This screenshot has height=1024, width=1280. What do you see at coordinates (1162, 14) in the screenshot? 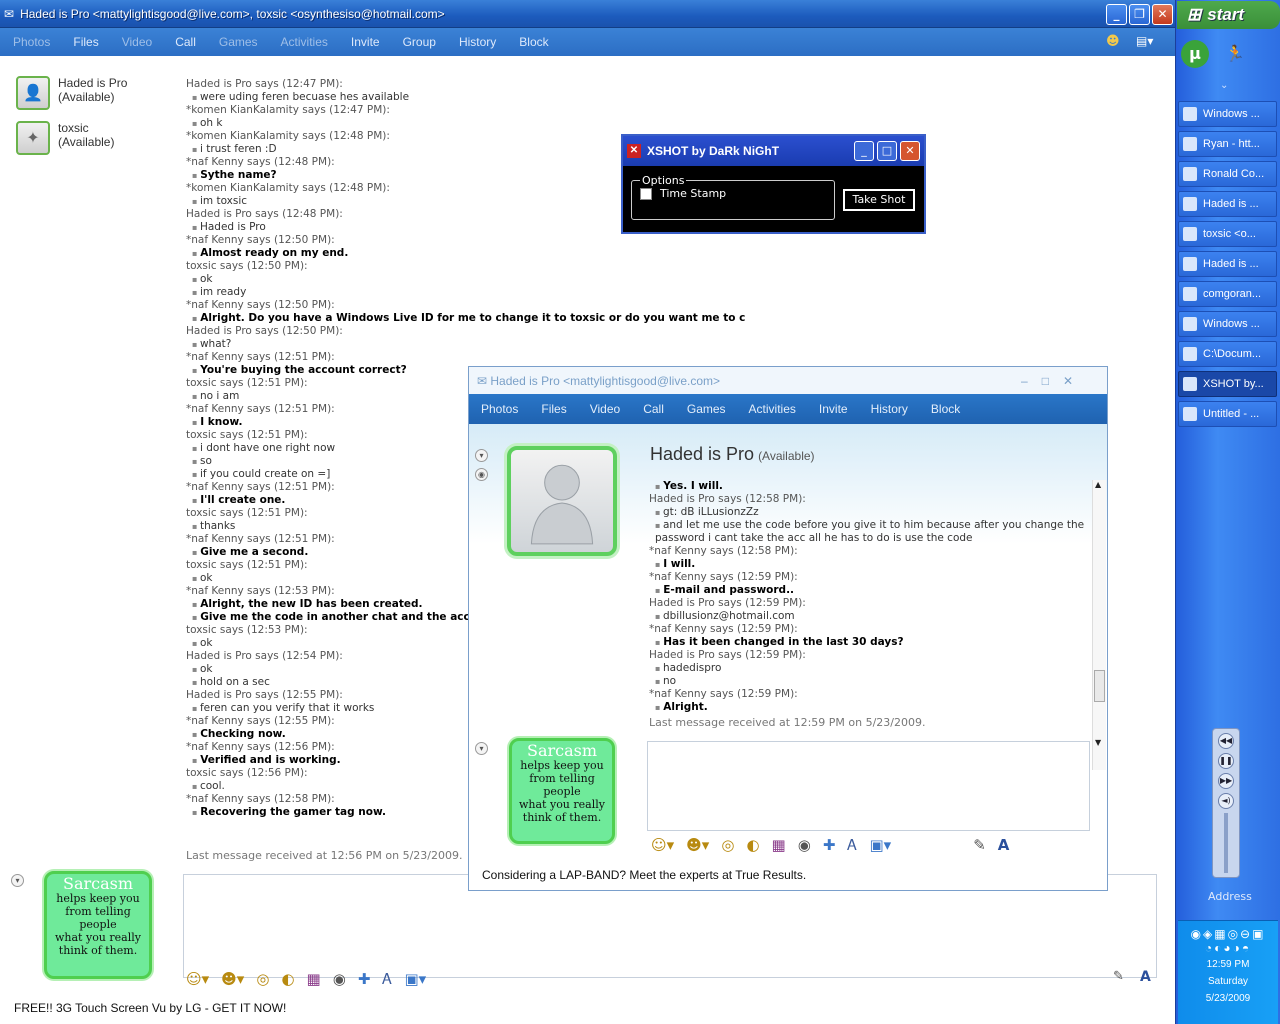
I see `close-button: ✕` at bounding box center [1162, 14].